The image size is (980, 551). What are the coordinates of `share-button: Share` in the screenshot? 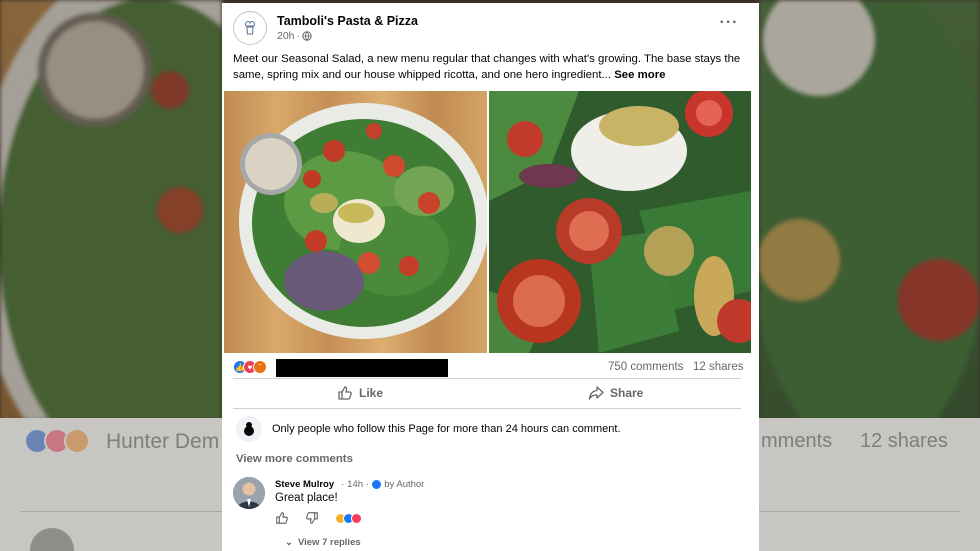 It's located at (615, 393).